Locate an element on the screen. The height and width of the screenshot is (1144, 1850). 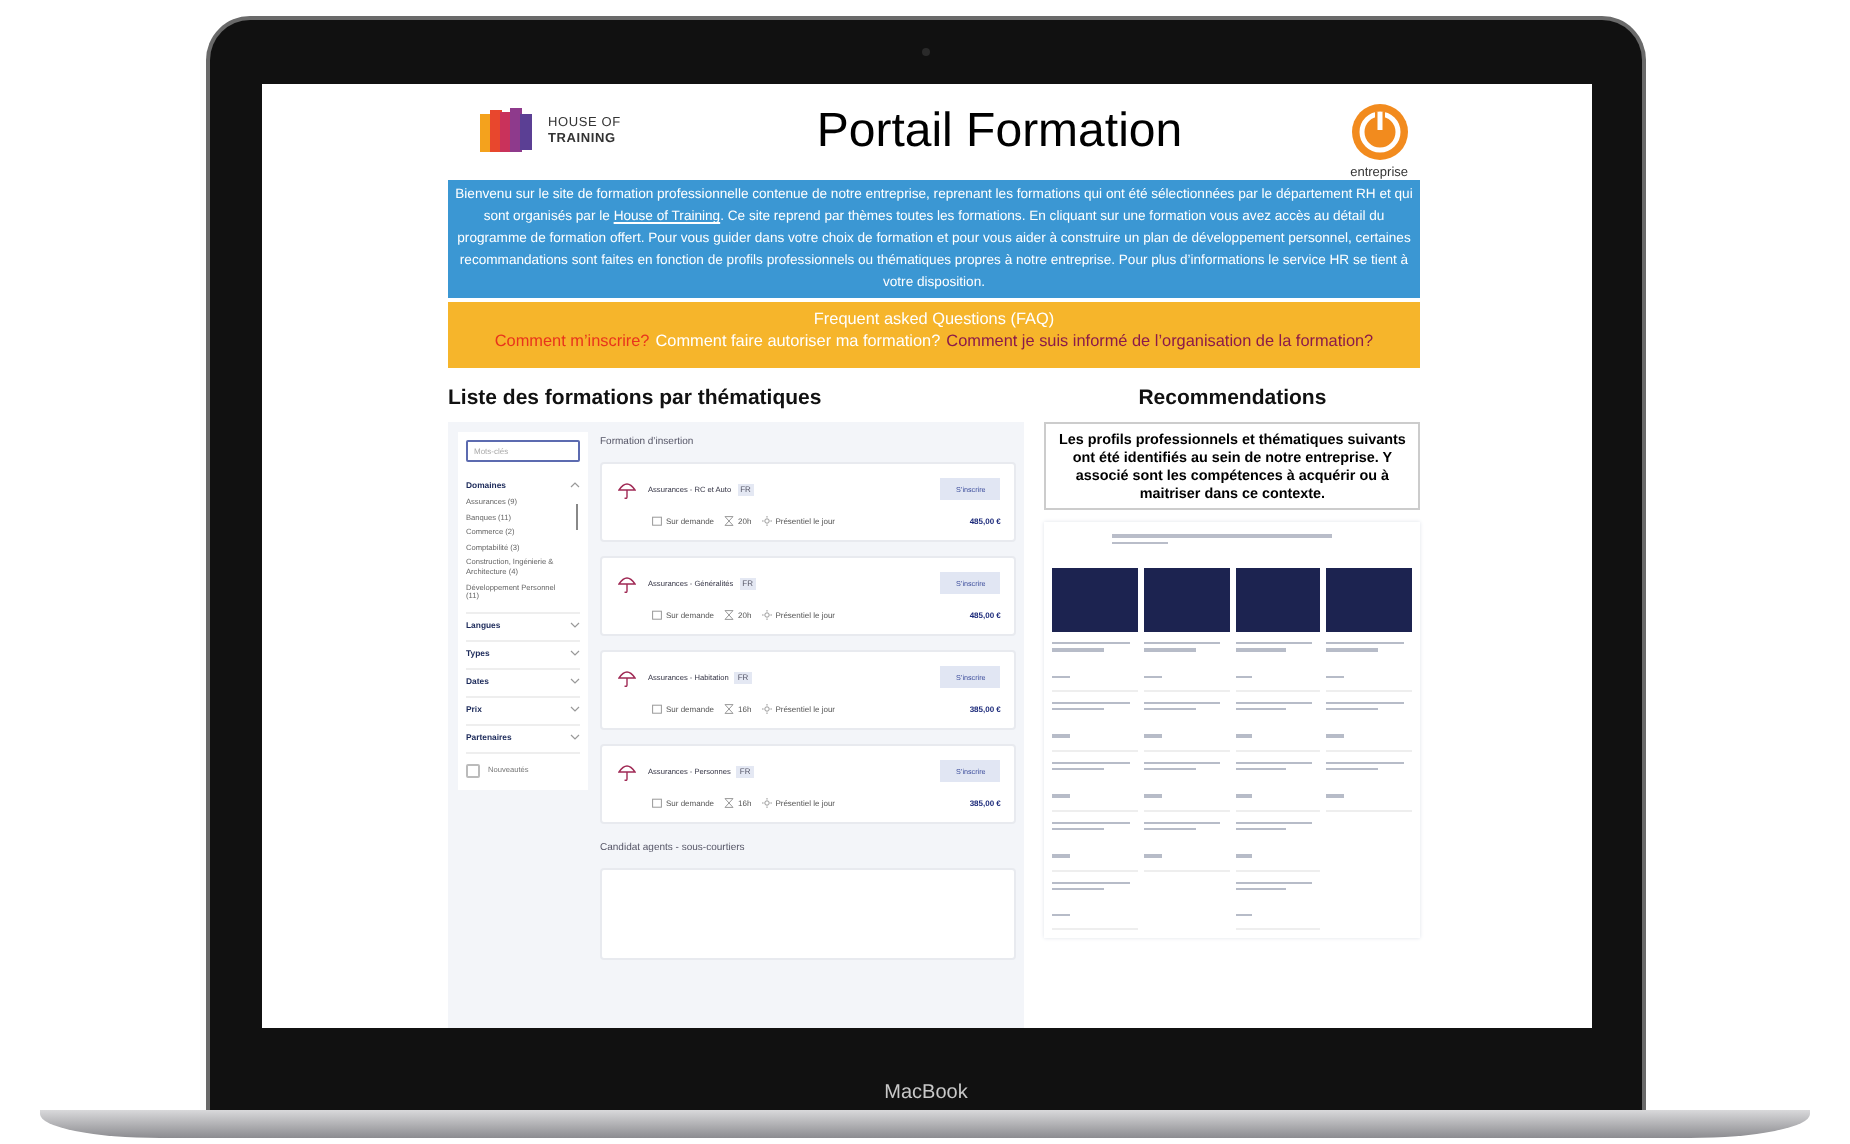
page-title: Portail Formation is located at coordinates (999, 132).